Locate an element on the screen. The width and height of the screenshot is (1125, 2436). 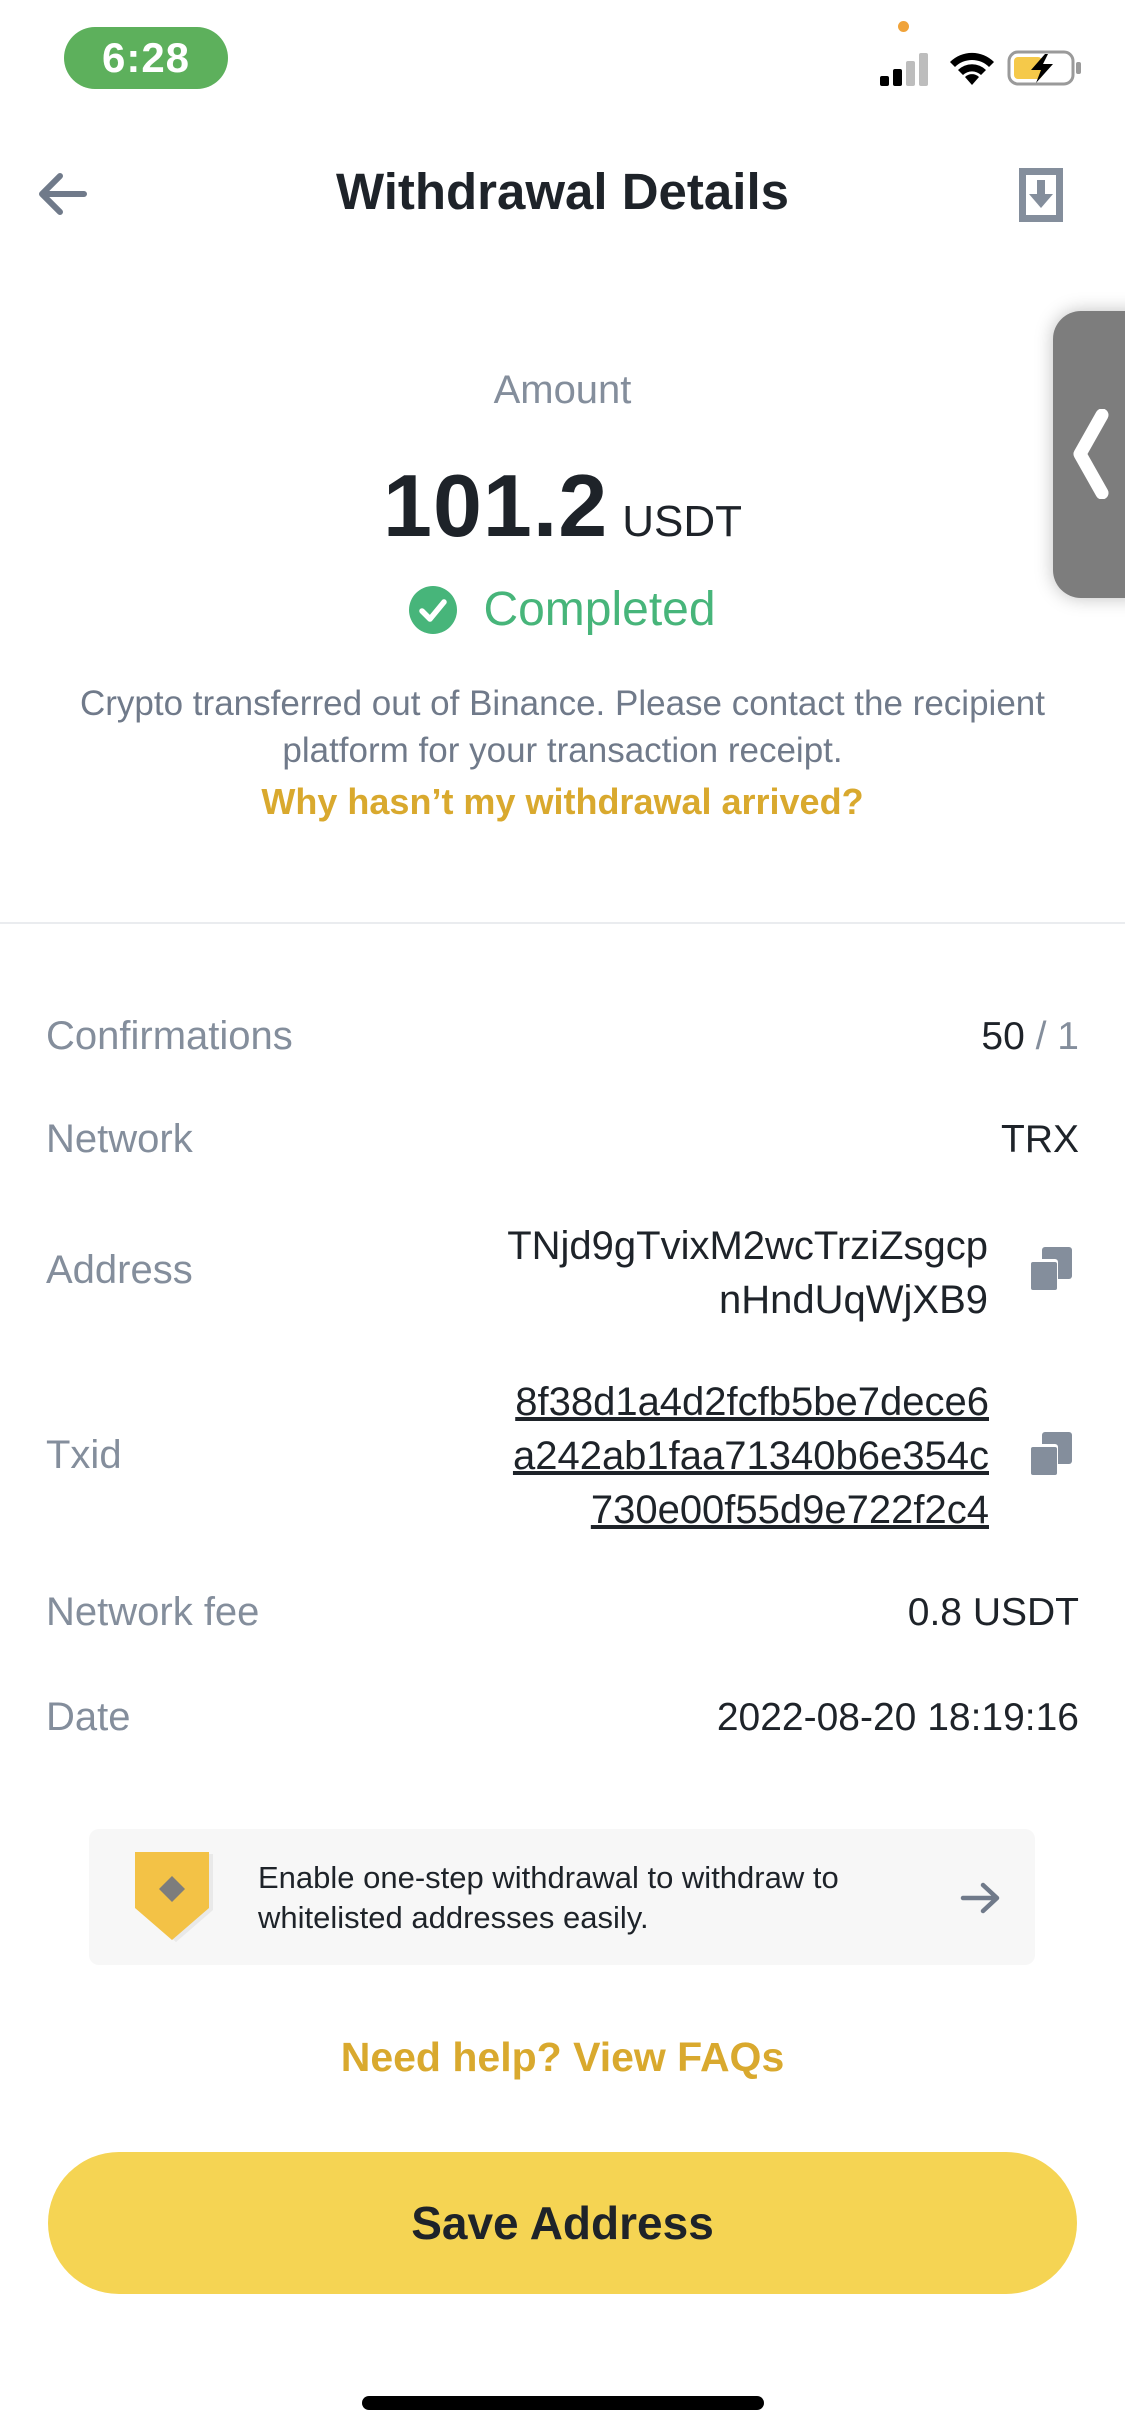
page-title: Withdrawal Details is located at coordinates (562, 191).